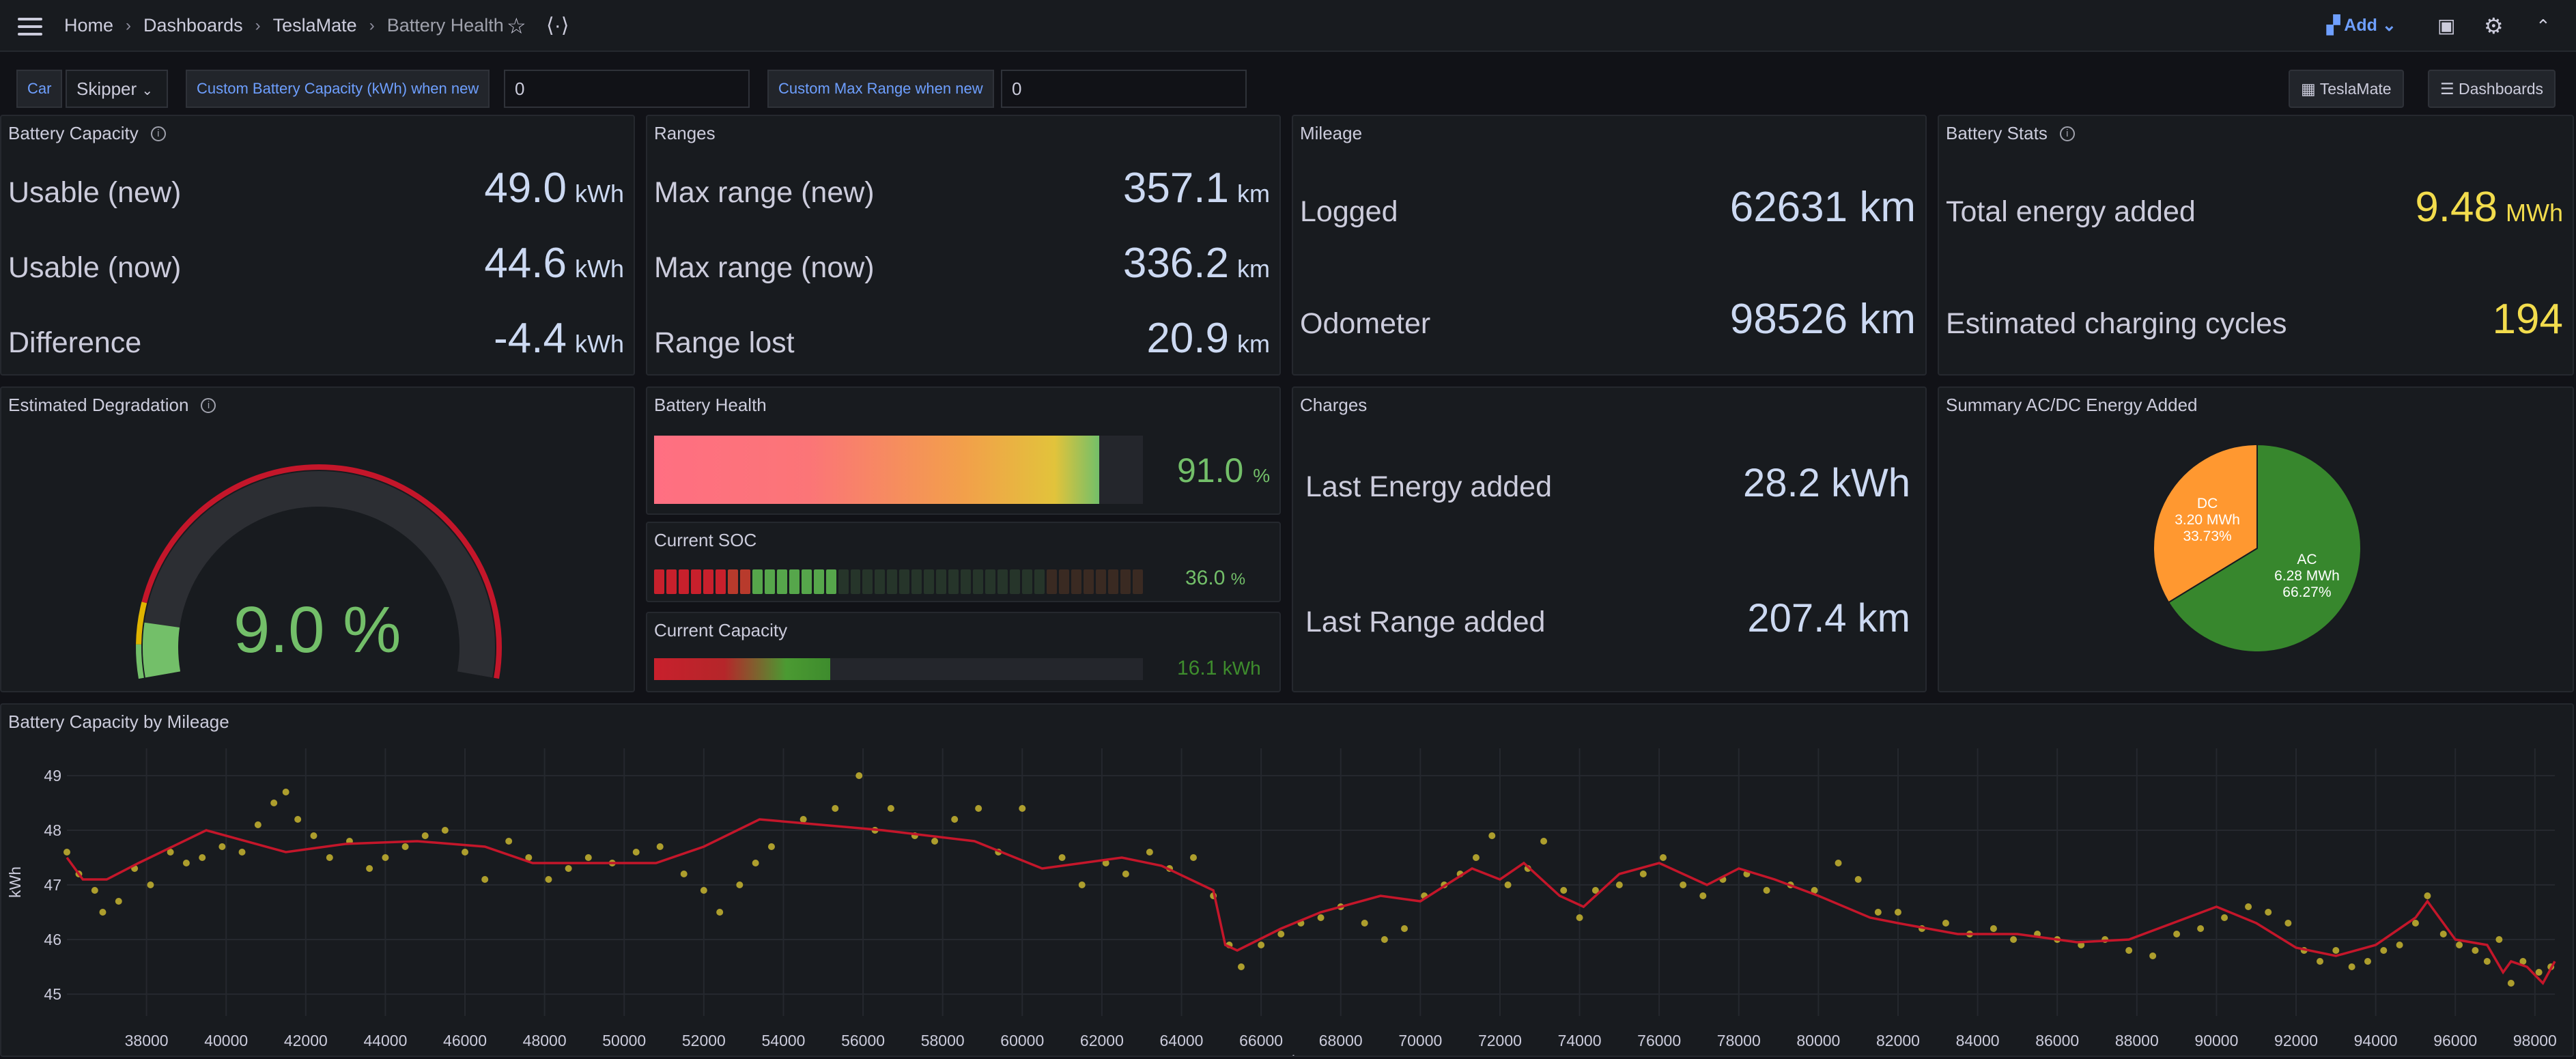 The height and width of the screenshot is (1059, 2576). Describe the element at coordinates (193, 25) in the screenshot. I see `breadcrumb-dashboards: Dashboards` at that location.